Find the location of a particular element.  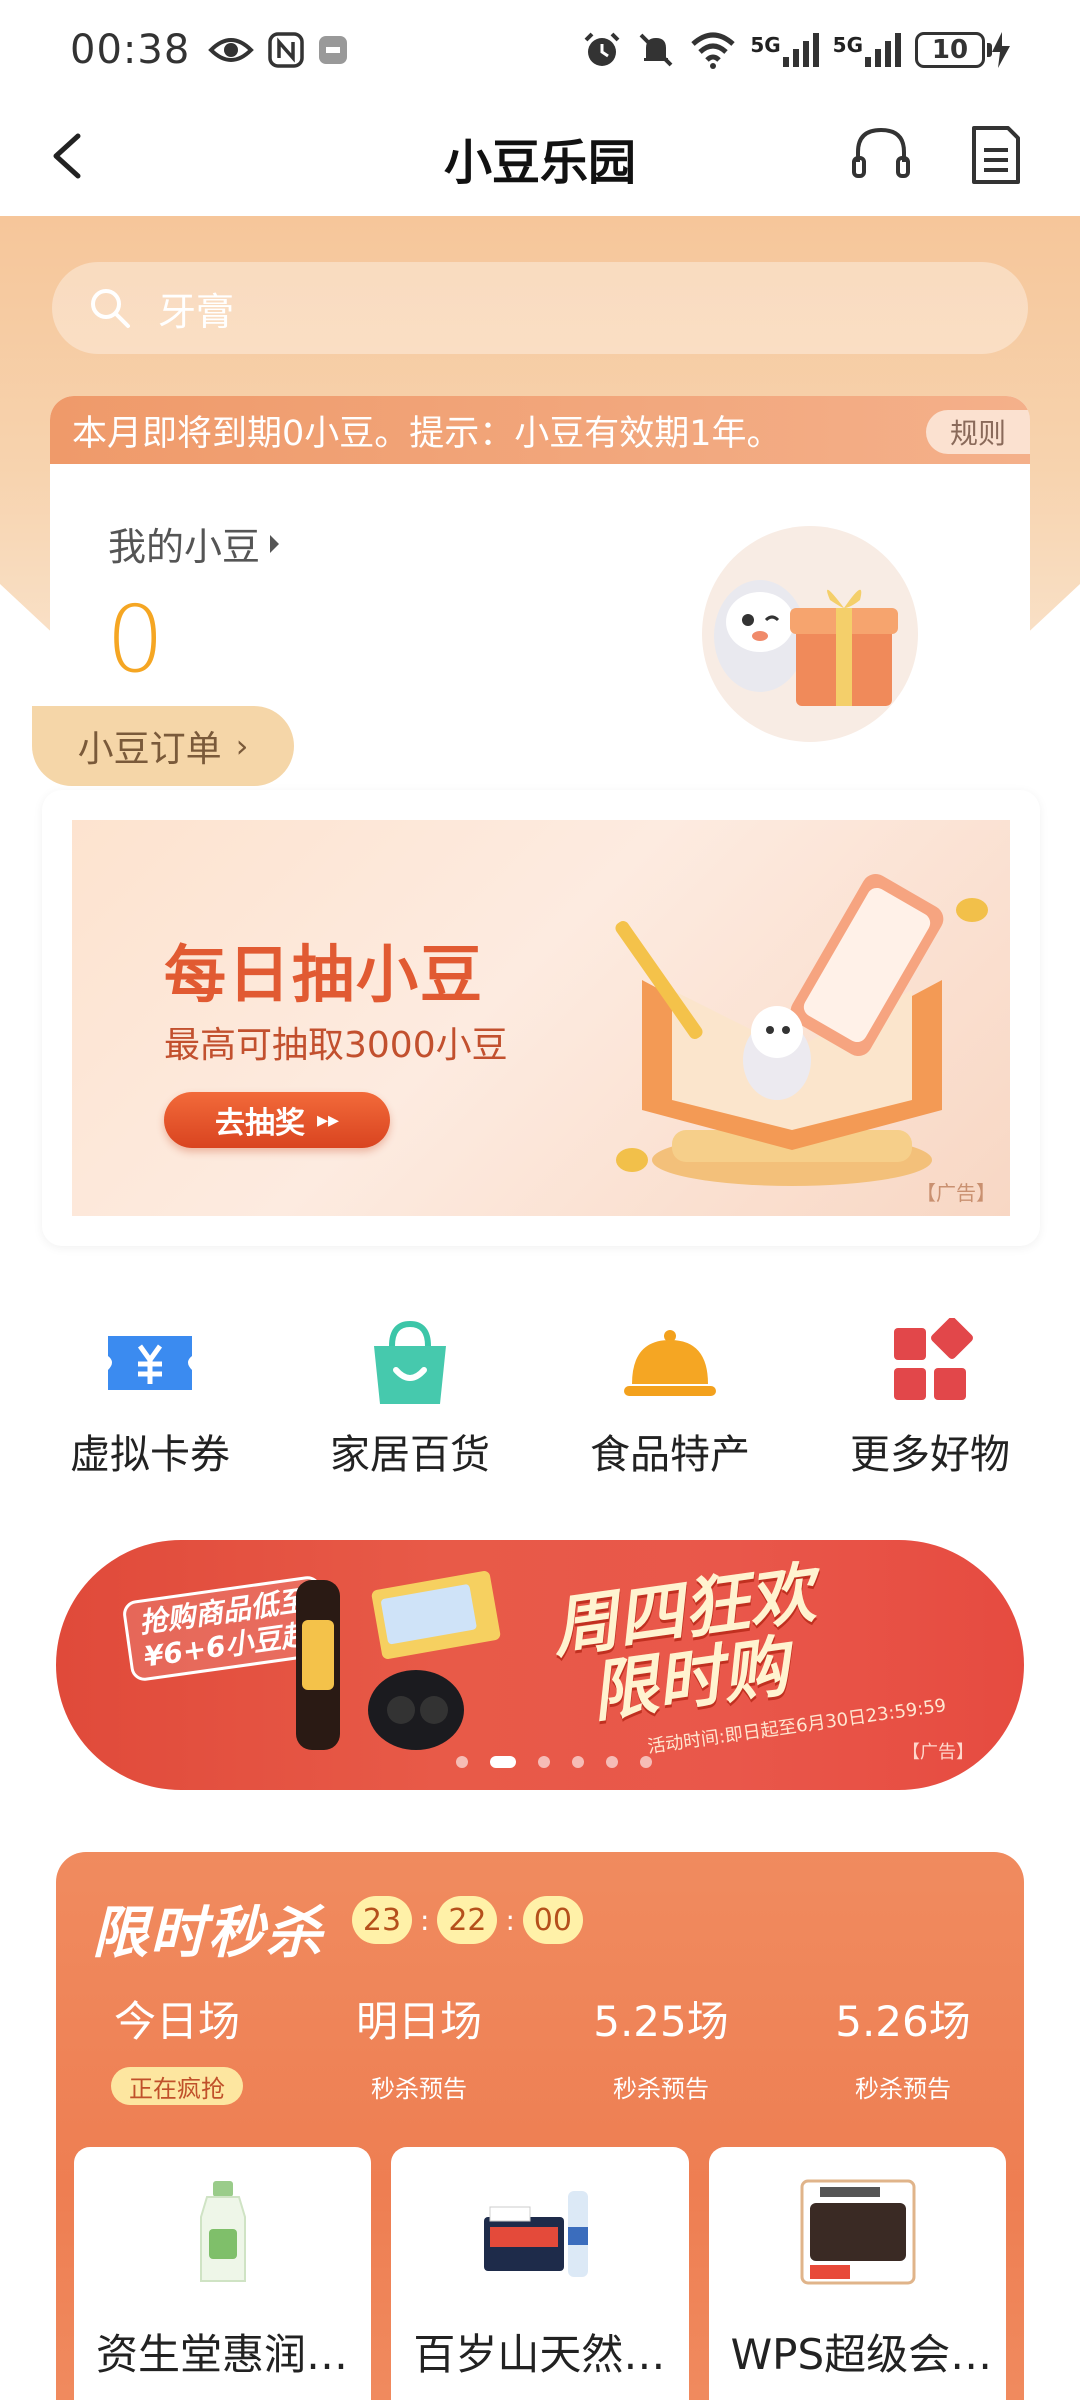

search-input: 牙膏 is located at coordinates (540, 308).